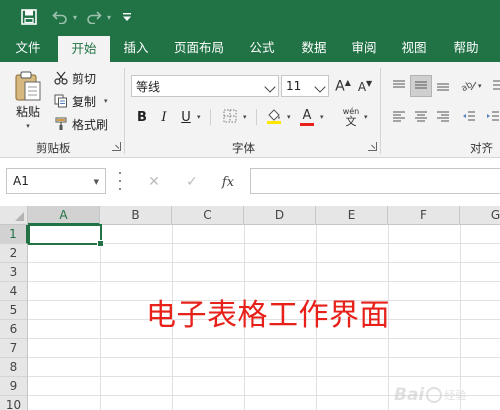 Image resolution: width=500 pixels, height=410 pixels. What do you see at coordinates (14, 310) in the screenshot?
I see `row-header-5: 5` at bounding box center [14, 310].